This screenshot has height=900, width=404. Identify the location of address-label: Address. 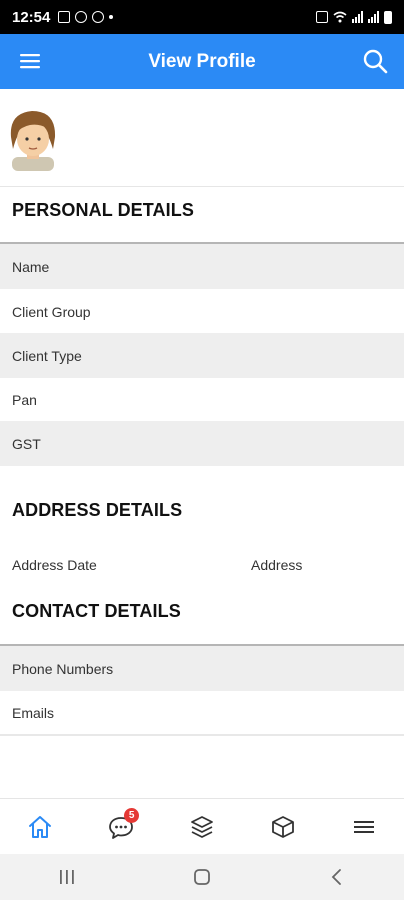
(277, 565).